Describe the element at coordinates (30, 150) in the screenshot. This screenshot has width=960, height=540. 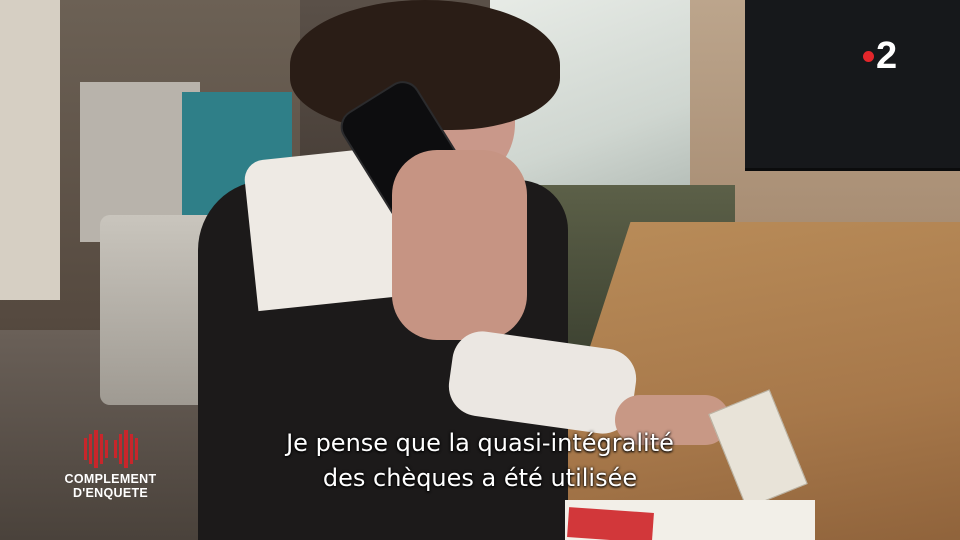
I see `door-frame` at that location.